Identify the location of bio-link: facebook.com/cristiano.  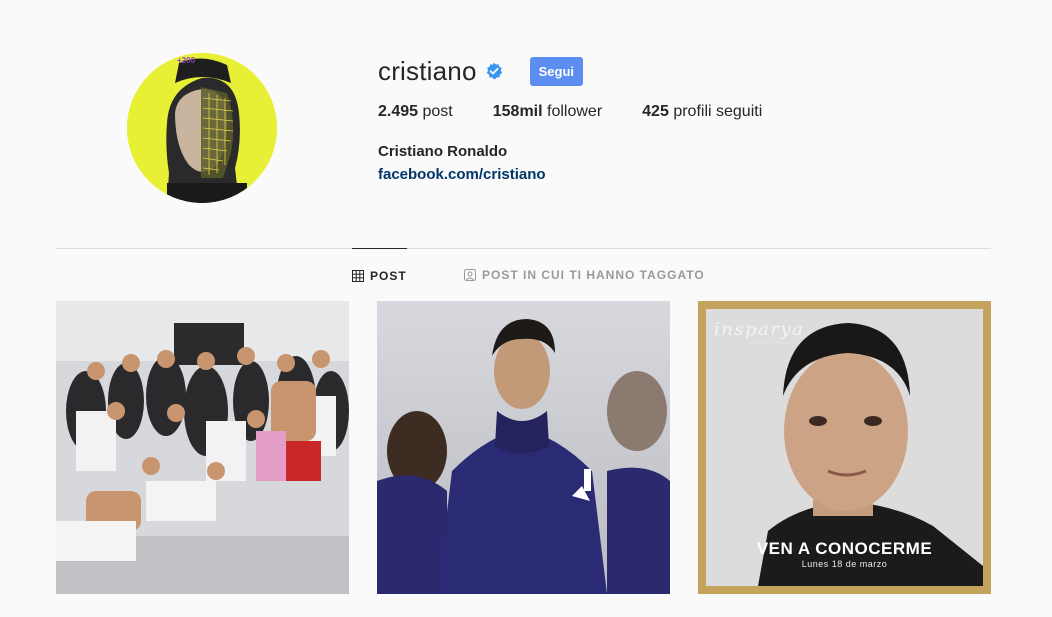
(590, 174).